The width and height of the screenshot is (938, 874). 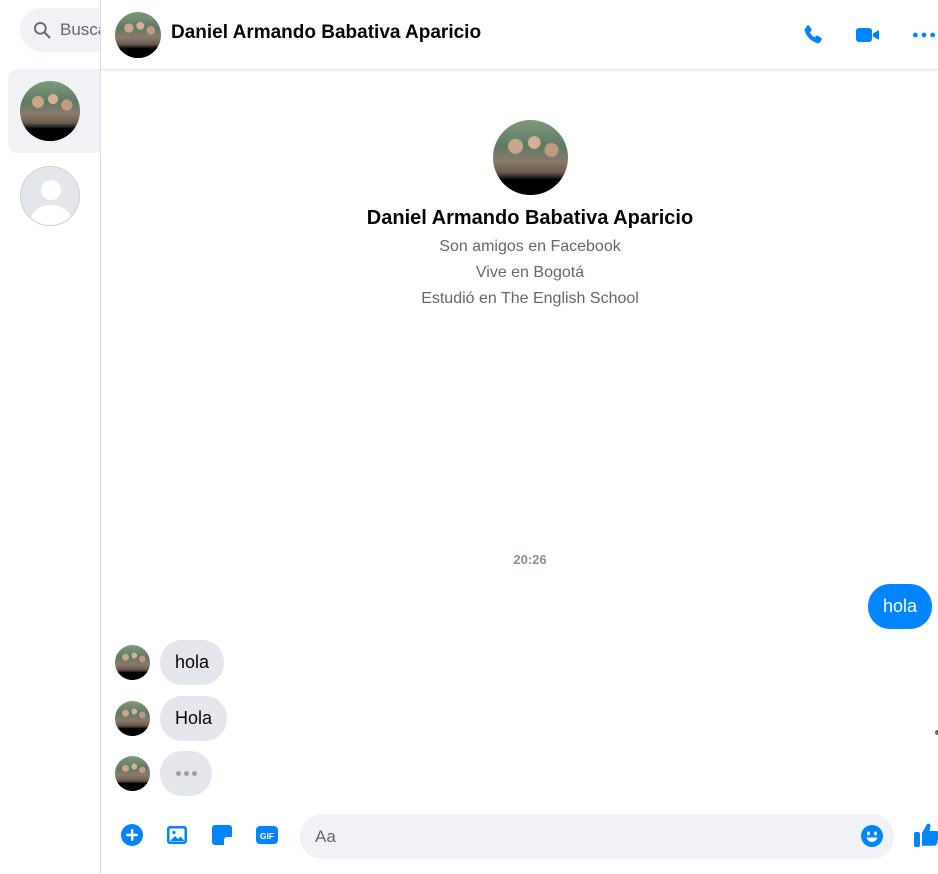 I want to click on message-input, so click(x=575, y=836).